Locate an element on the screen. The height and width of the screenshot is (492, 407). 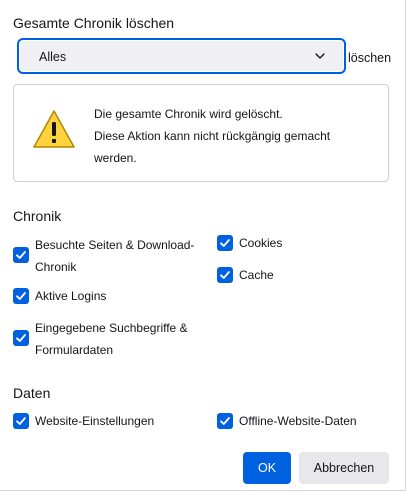
checkbox-label: Besuchte Seiten & Download-Chronik is located at coordinates (115, 256).